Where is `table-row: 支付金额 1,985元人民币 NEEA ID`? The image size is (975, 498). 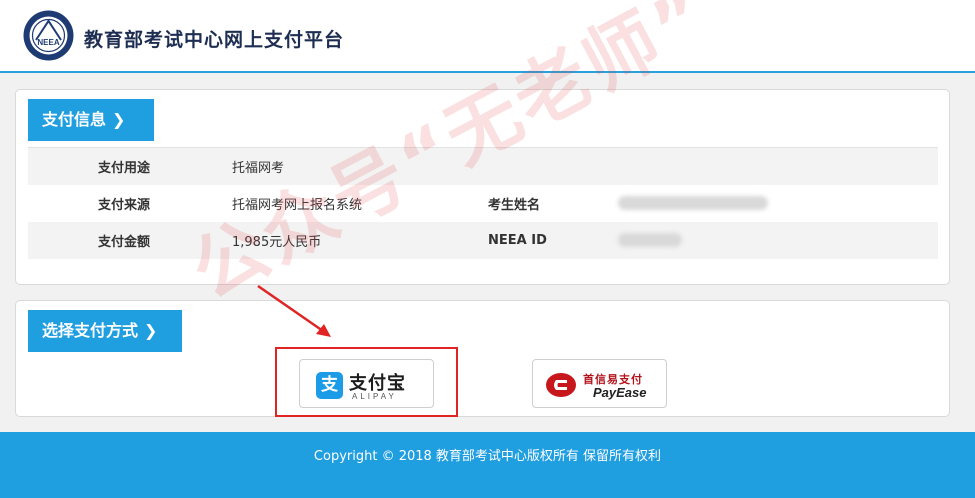
table-row: 支付金额 1,985元人民币 NEEA ID is located at coordinates (483, 240).